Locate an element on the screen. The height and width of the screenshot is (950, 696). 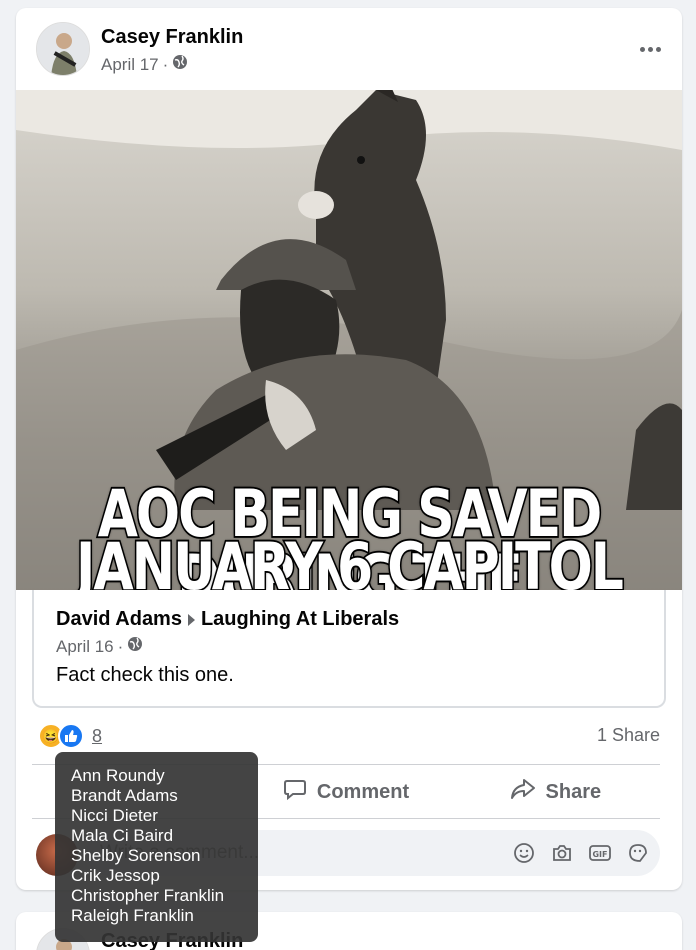
shared-post-meta: April 16 · is located at coordinates (99, 646).